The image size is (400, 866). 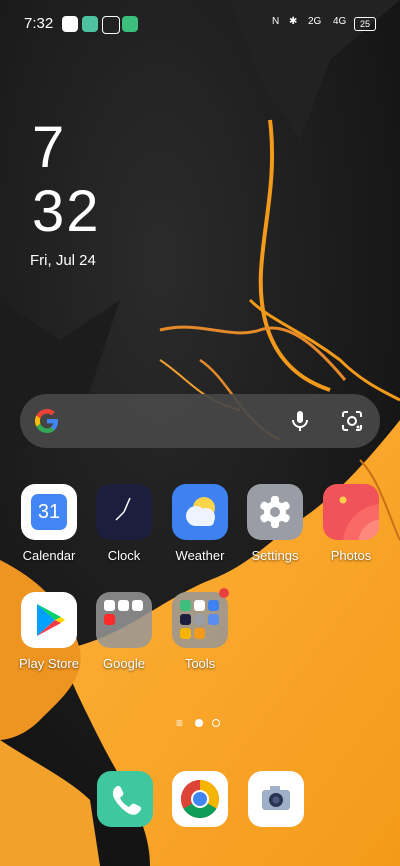 I want to click on clock-minutes: 32, so click(x=66, y=211).